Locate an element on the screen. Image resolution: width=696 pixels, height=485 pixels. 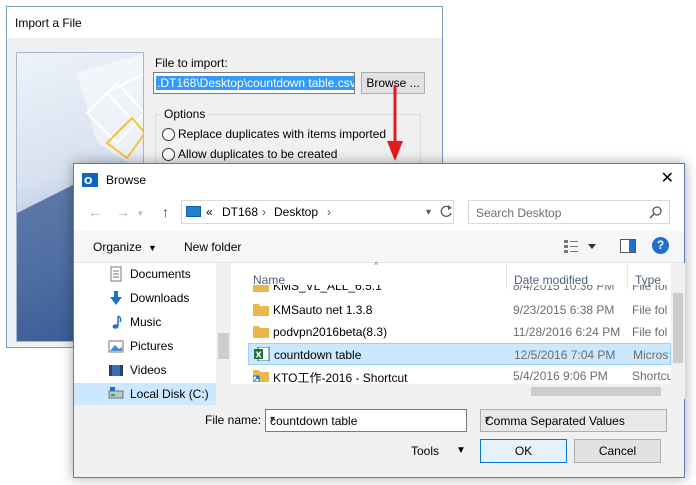
file-type: Micros is located at coordinates (651, 355).